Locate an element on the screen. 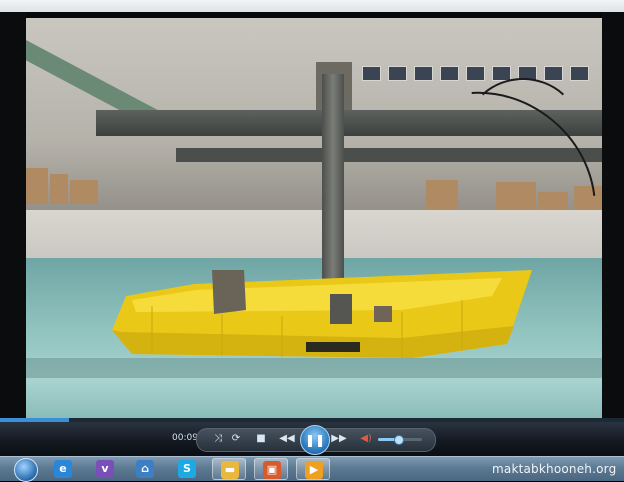  rewind-icon: ◀◀ is located at coordinates (287, 439).